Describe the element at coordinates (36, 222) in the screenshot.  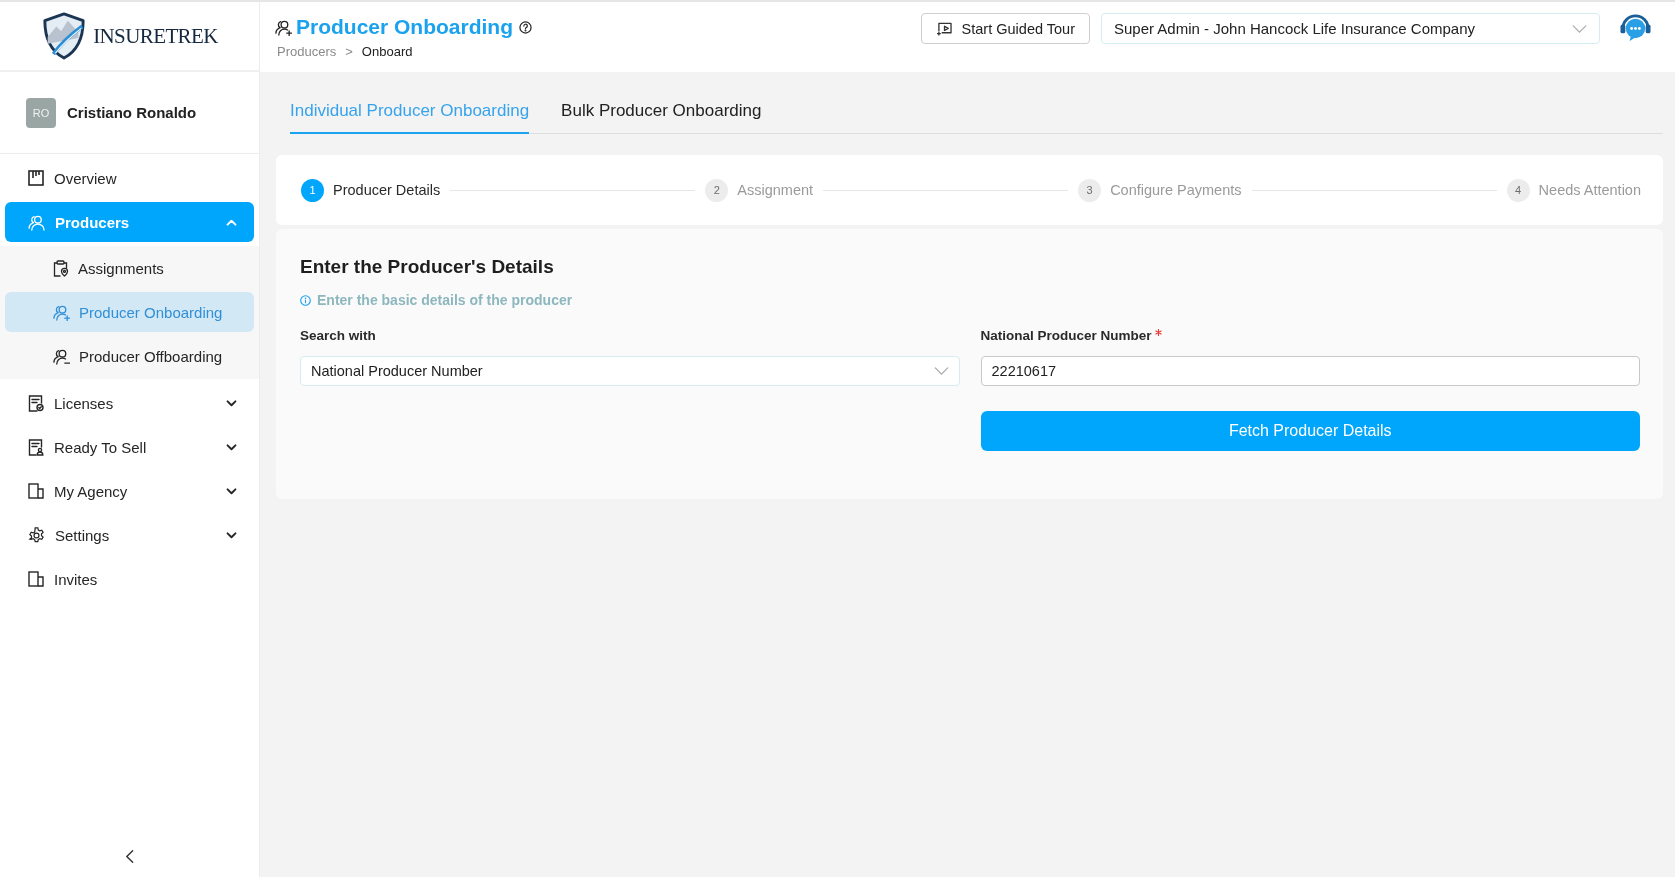
I see `people-icon` at that location.